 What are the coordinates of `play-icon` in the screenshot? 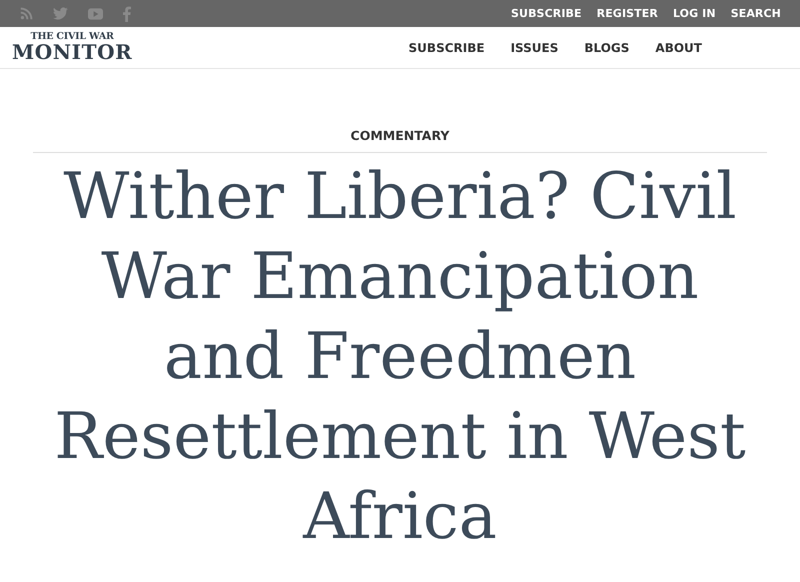 It's located at (95, 14).